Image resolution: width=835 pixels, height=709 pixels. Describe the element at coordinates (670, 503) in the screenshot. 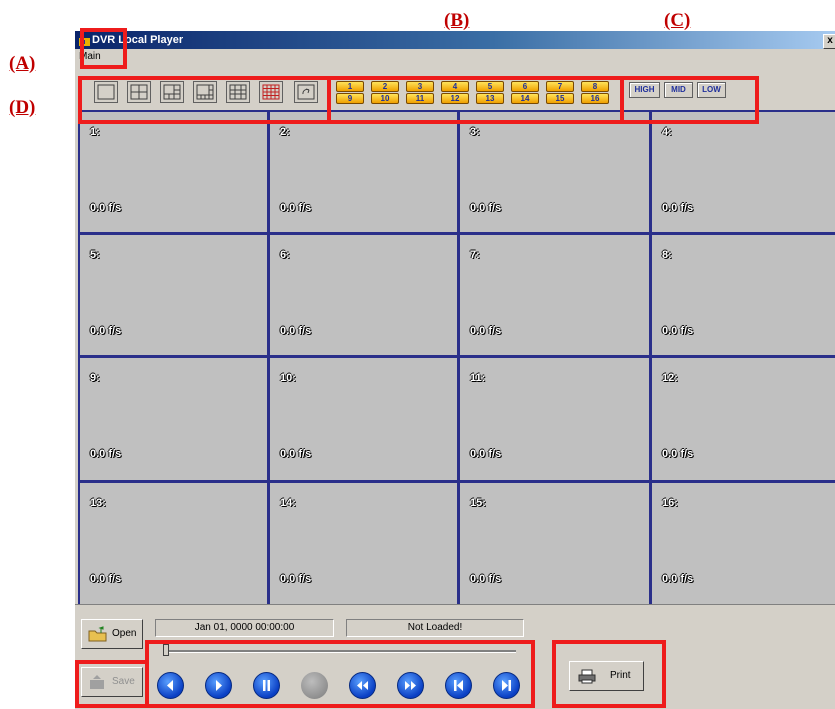

I see `cell-label: 16:` at that location.